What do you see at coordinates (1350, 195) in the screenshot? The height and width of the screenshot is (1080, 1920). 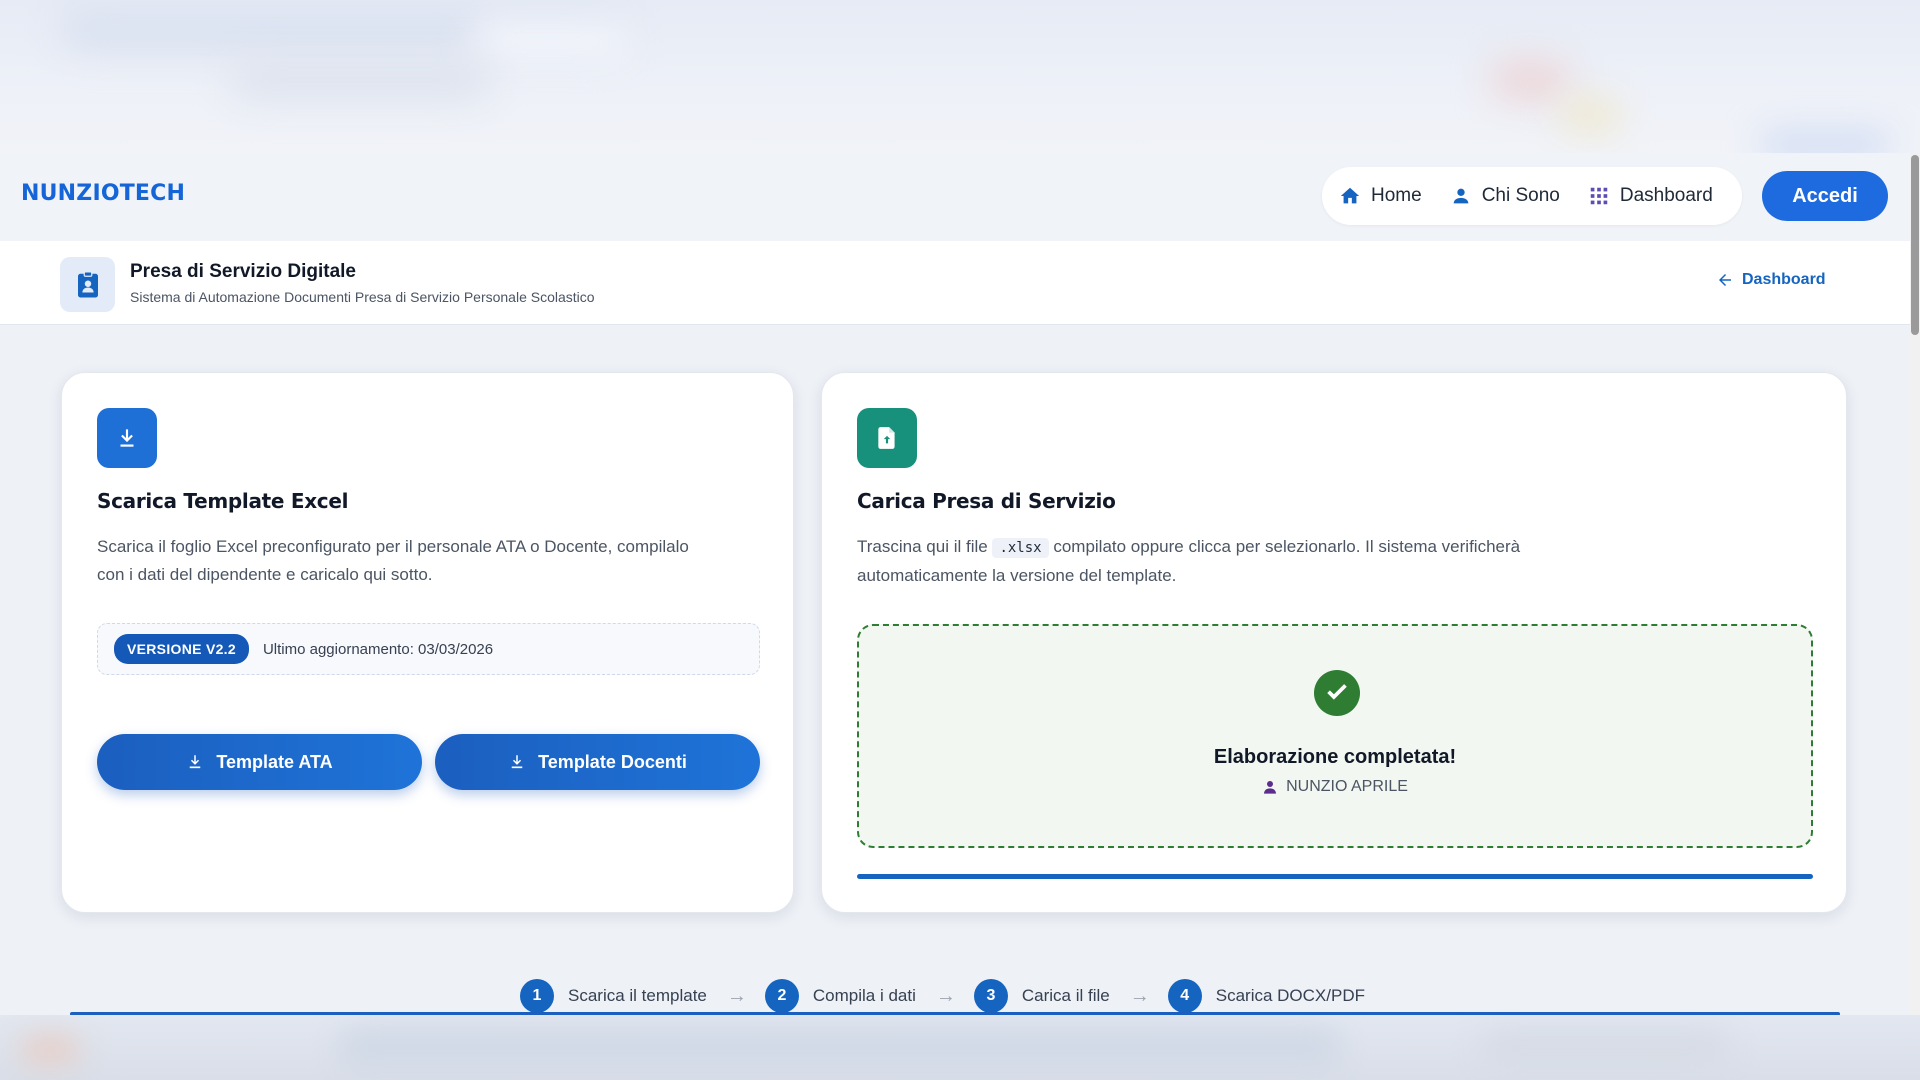 I see `home-icon` at bounding box center [1350, 195].